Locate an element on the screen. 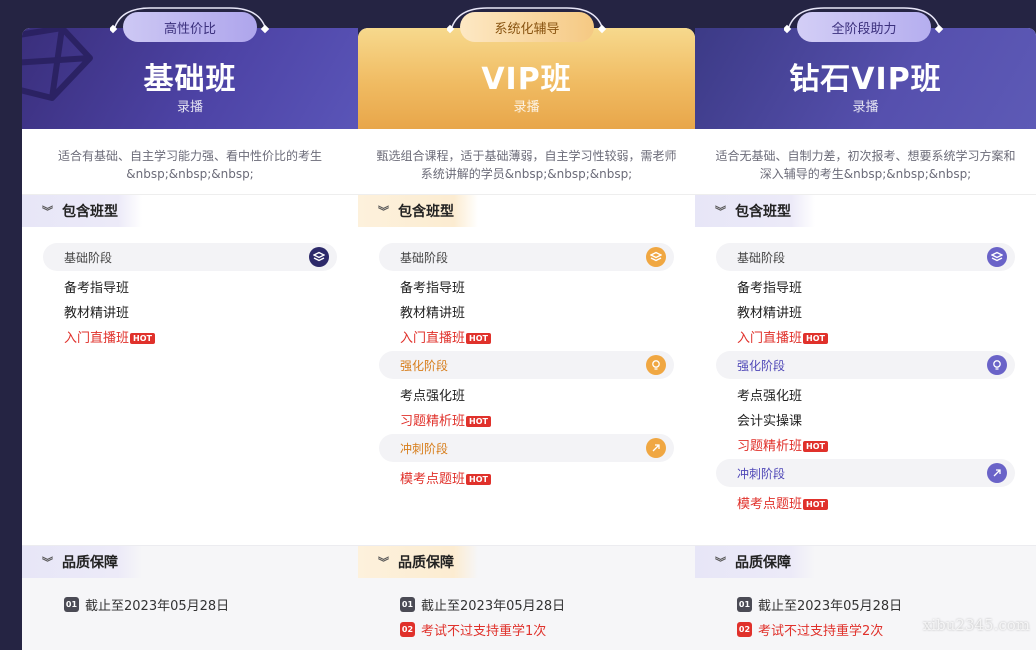 The image size is (1036, 650). plan-description: 适合有基础、自主学习能力强、看中性价比的考生&nbsp;&nbsp;&nbsp; is located at coordinates (190, 162).